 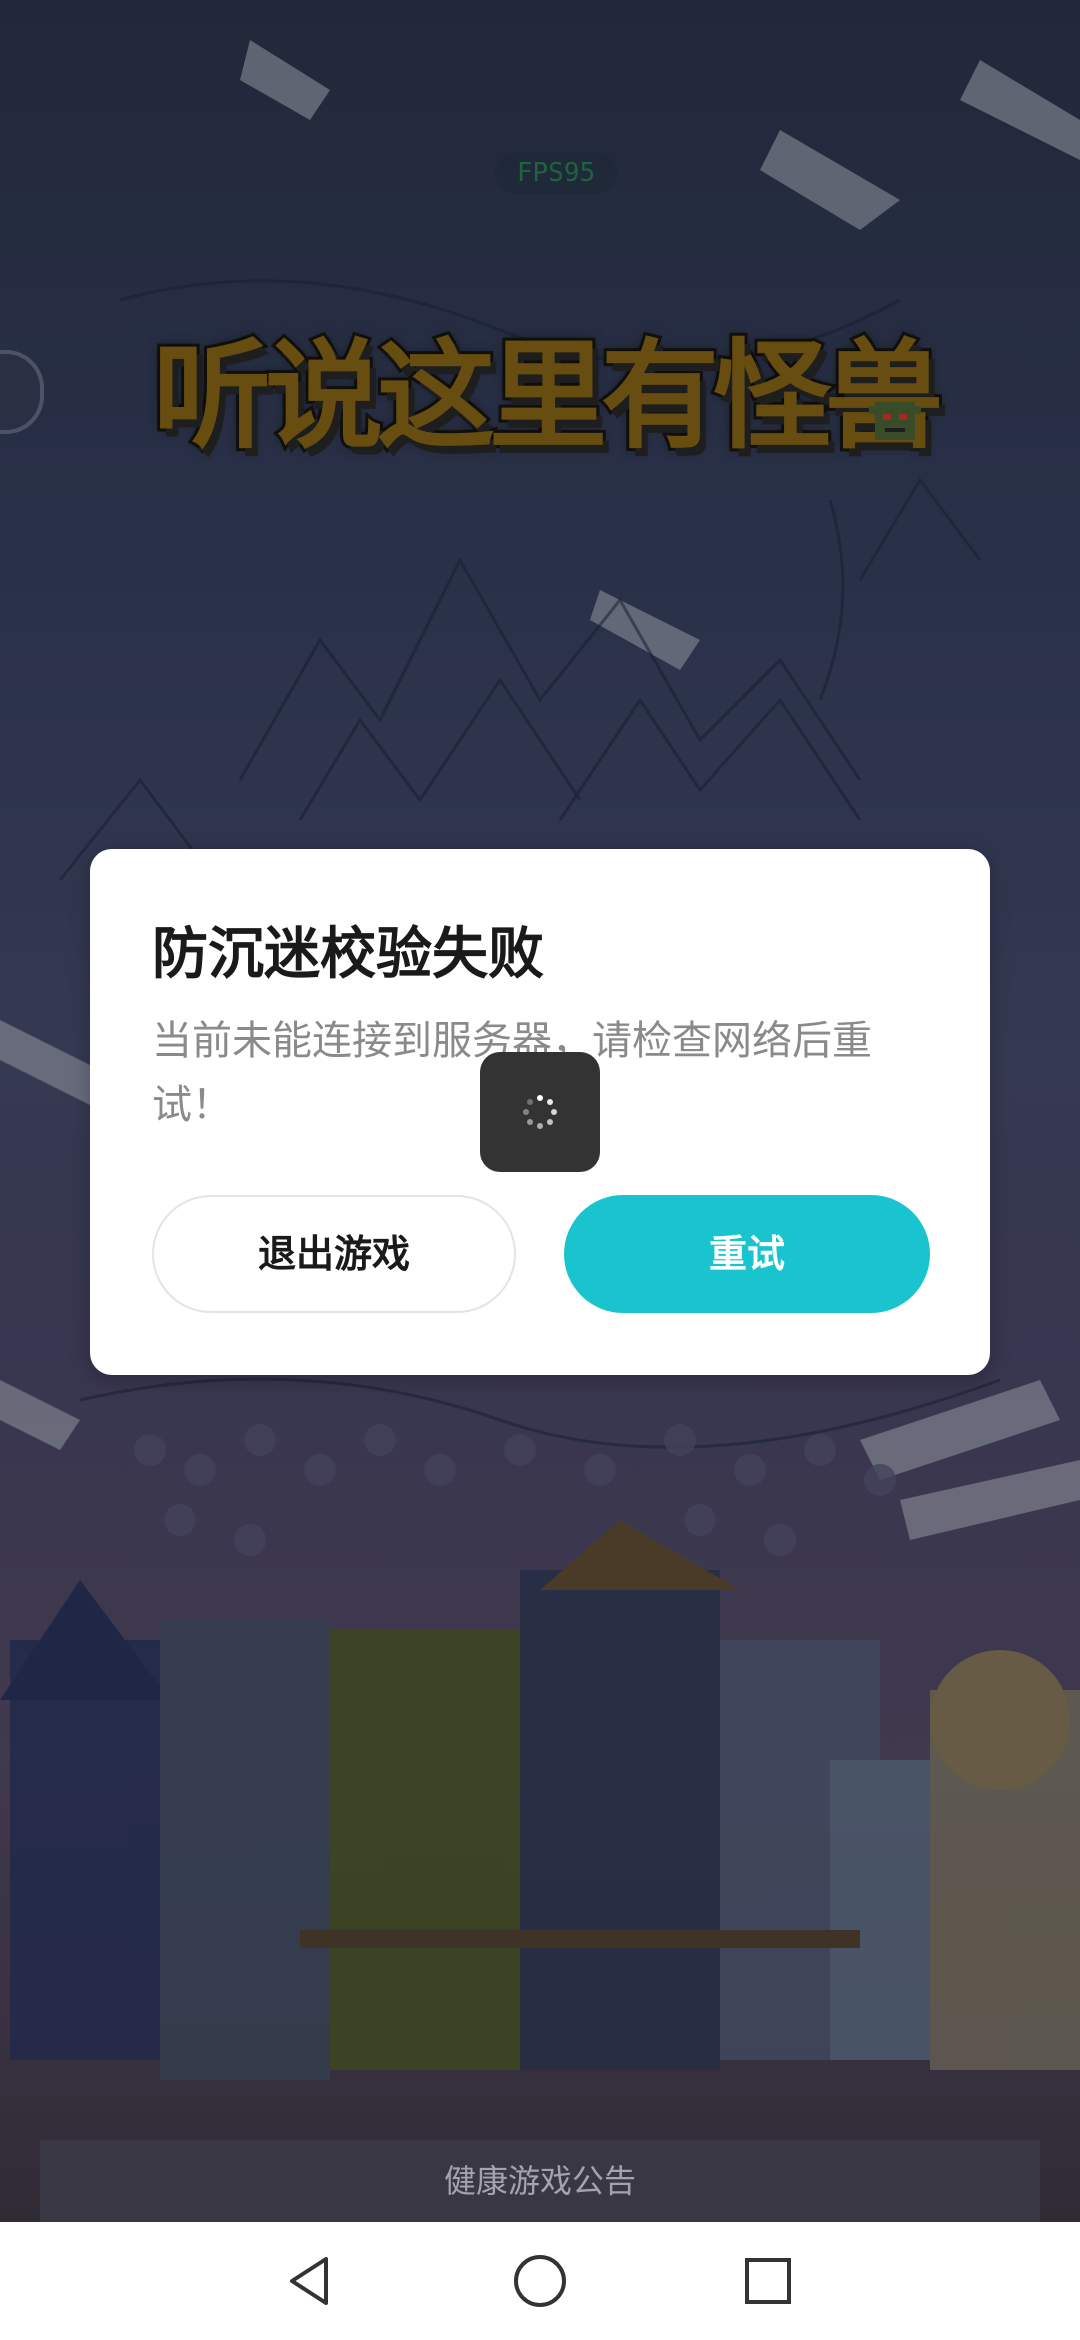 I want to click on system-navigation-bar, so click(x=540, y=2281).